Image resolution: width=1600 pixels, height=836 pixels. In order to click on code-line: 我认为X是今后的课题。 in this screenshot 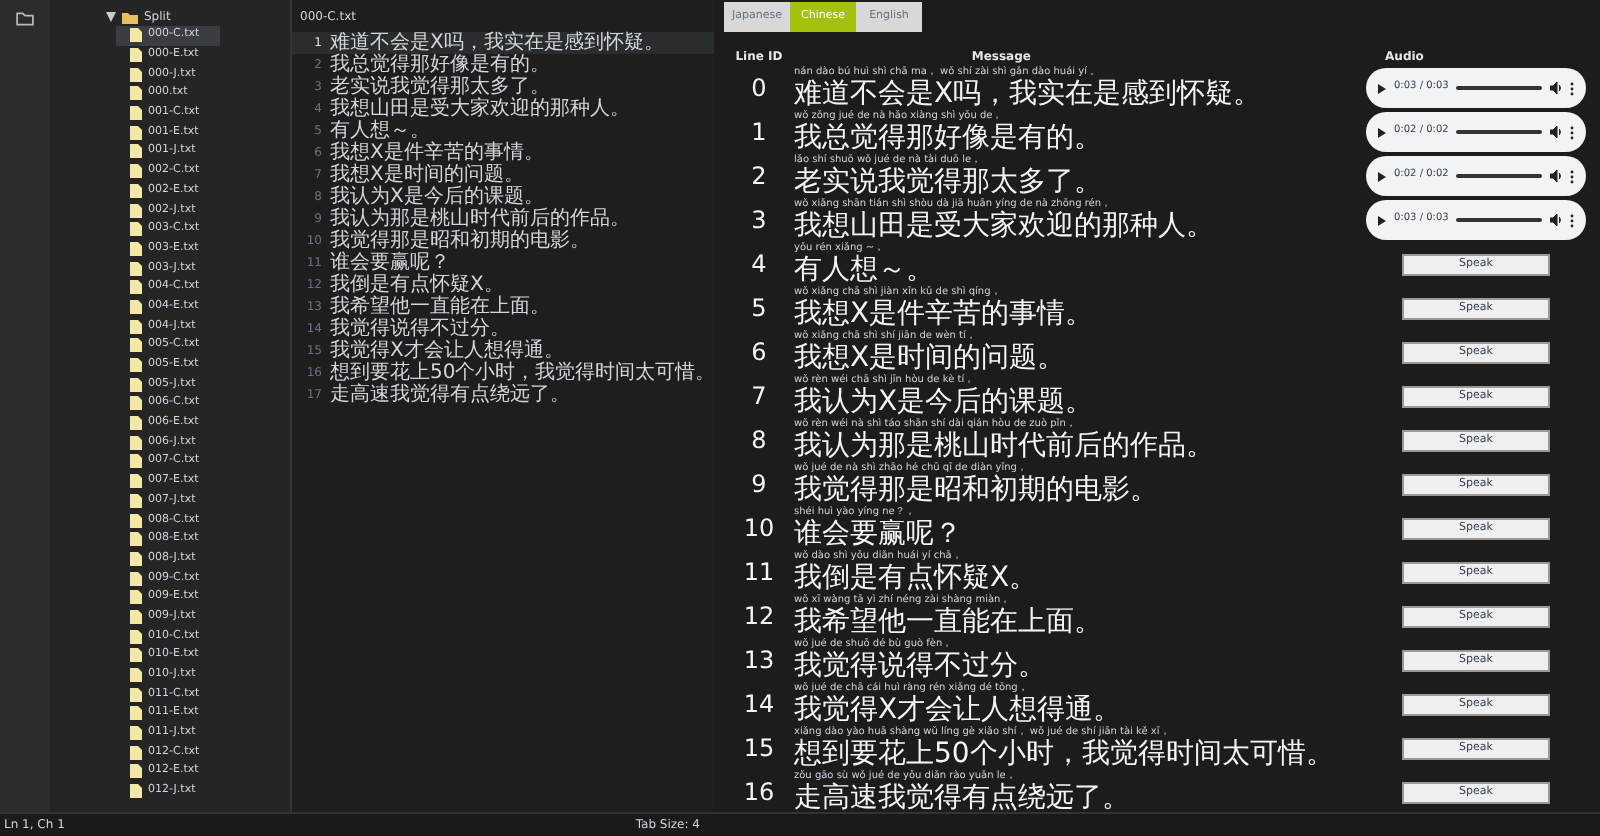, I will do `click(437, 197)`.